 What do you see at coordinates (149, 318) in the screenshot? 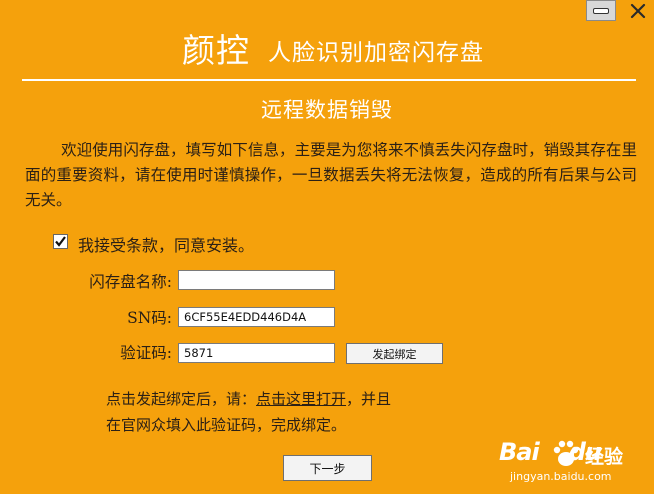
I see `sn-label: SN码:` at bounding box center [149, 318].